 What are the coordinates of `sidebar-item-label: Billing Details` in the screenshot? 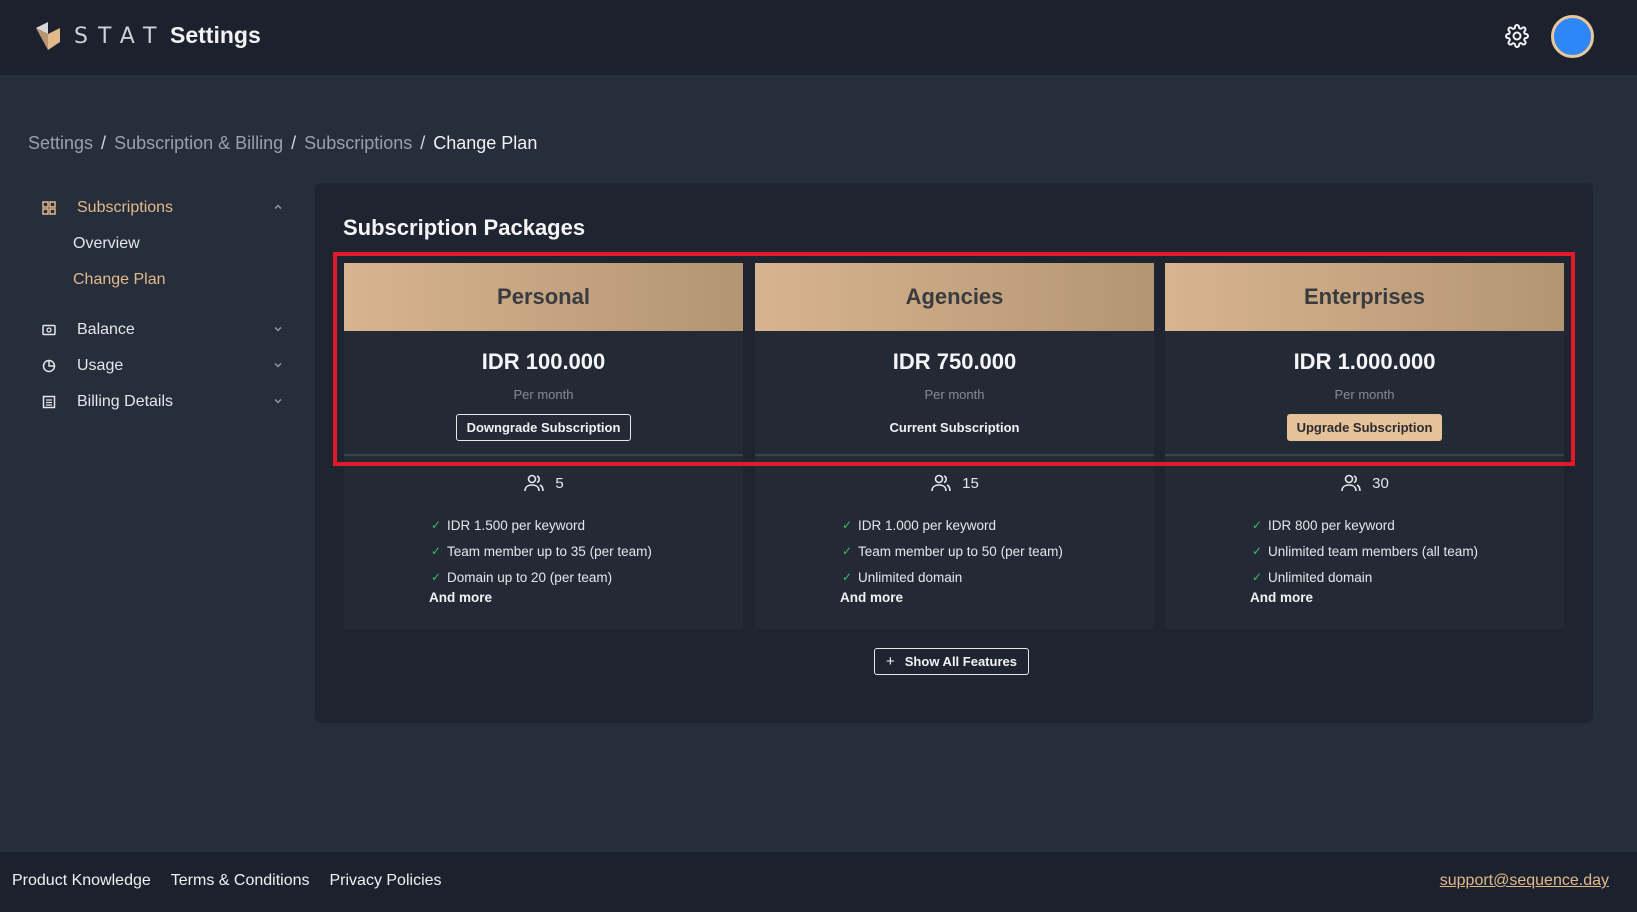 It's located at (125, 401).